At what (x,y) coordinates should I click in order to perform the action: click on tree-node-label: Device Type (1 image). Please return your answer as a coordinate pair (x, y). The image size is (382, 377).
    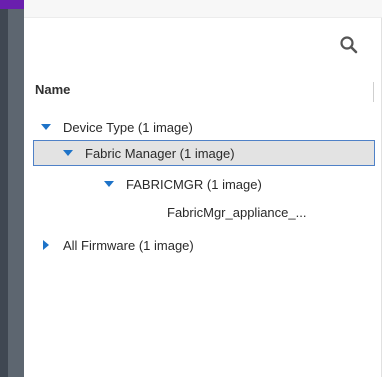
    Looking at the image, I should click on (128, 127).